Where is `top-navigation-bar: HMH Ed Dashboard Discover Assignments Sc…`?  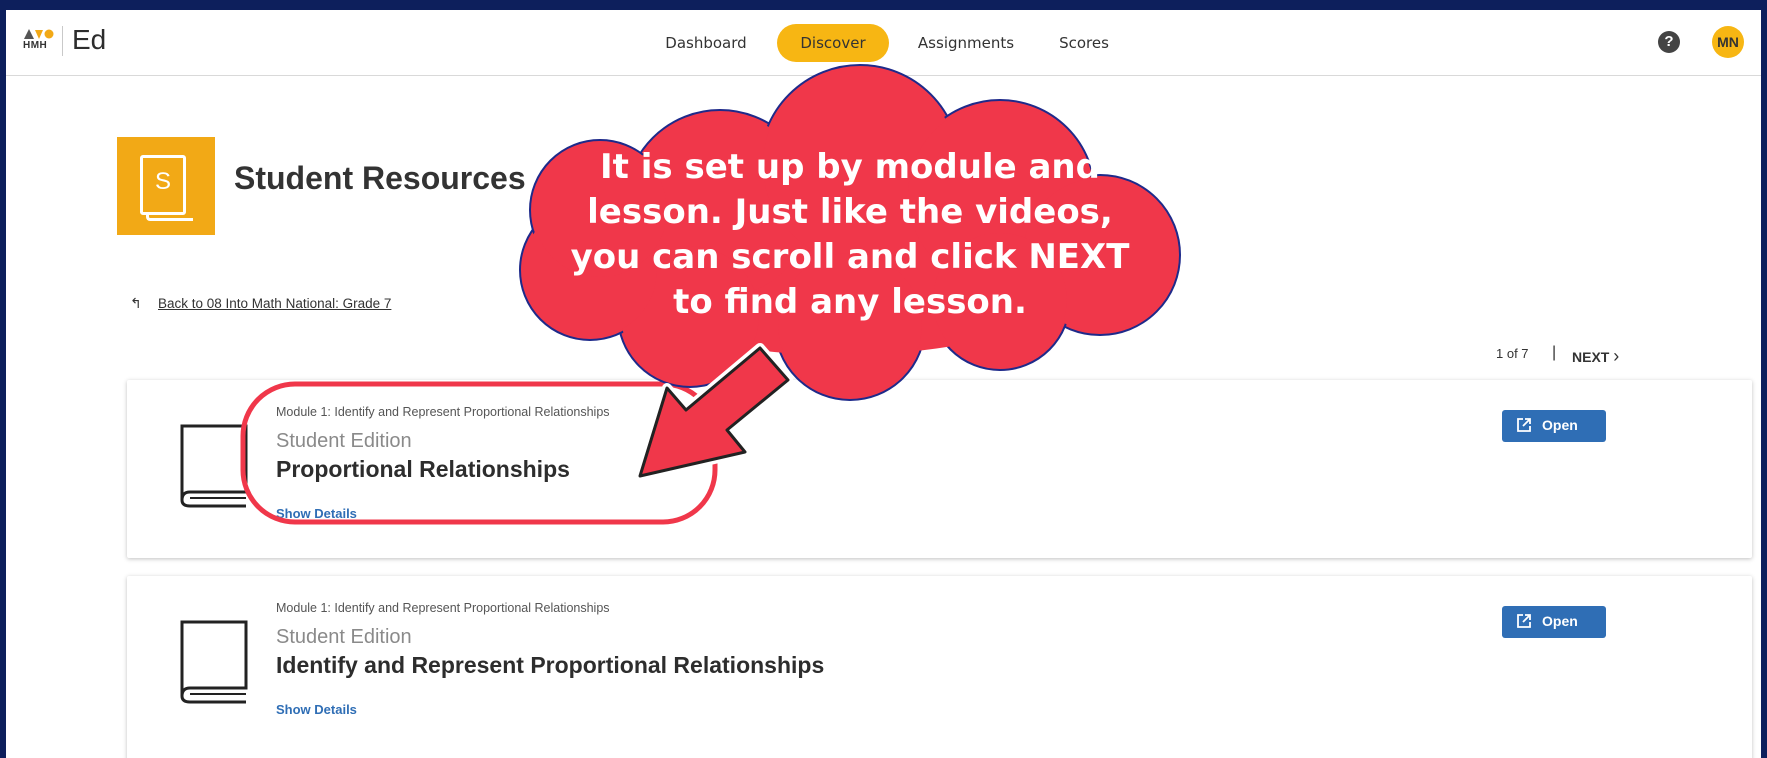
top-navigation-bar: HMH Ed Dashboard Discover Assignments Sc… is located at coordinates (883, 43).